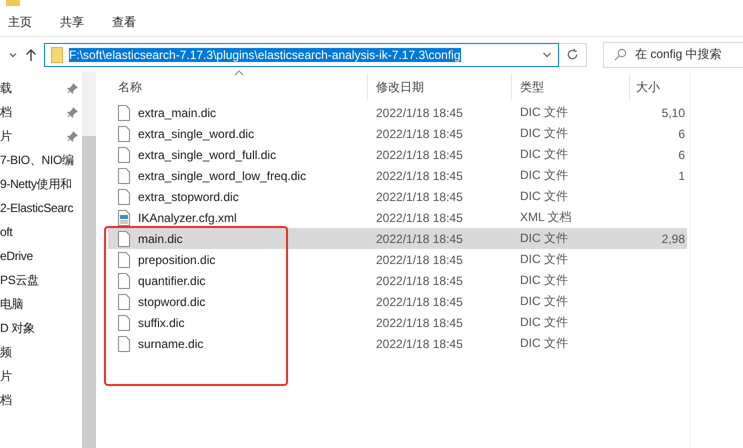 Image resolution: width=743 pixels, height=448 pixels. Describe the element at coordinates (678, 54) in the screenshot. I see `search-placeholder: 在 config 中搜索` at that location.